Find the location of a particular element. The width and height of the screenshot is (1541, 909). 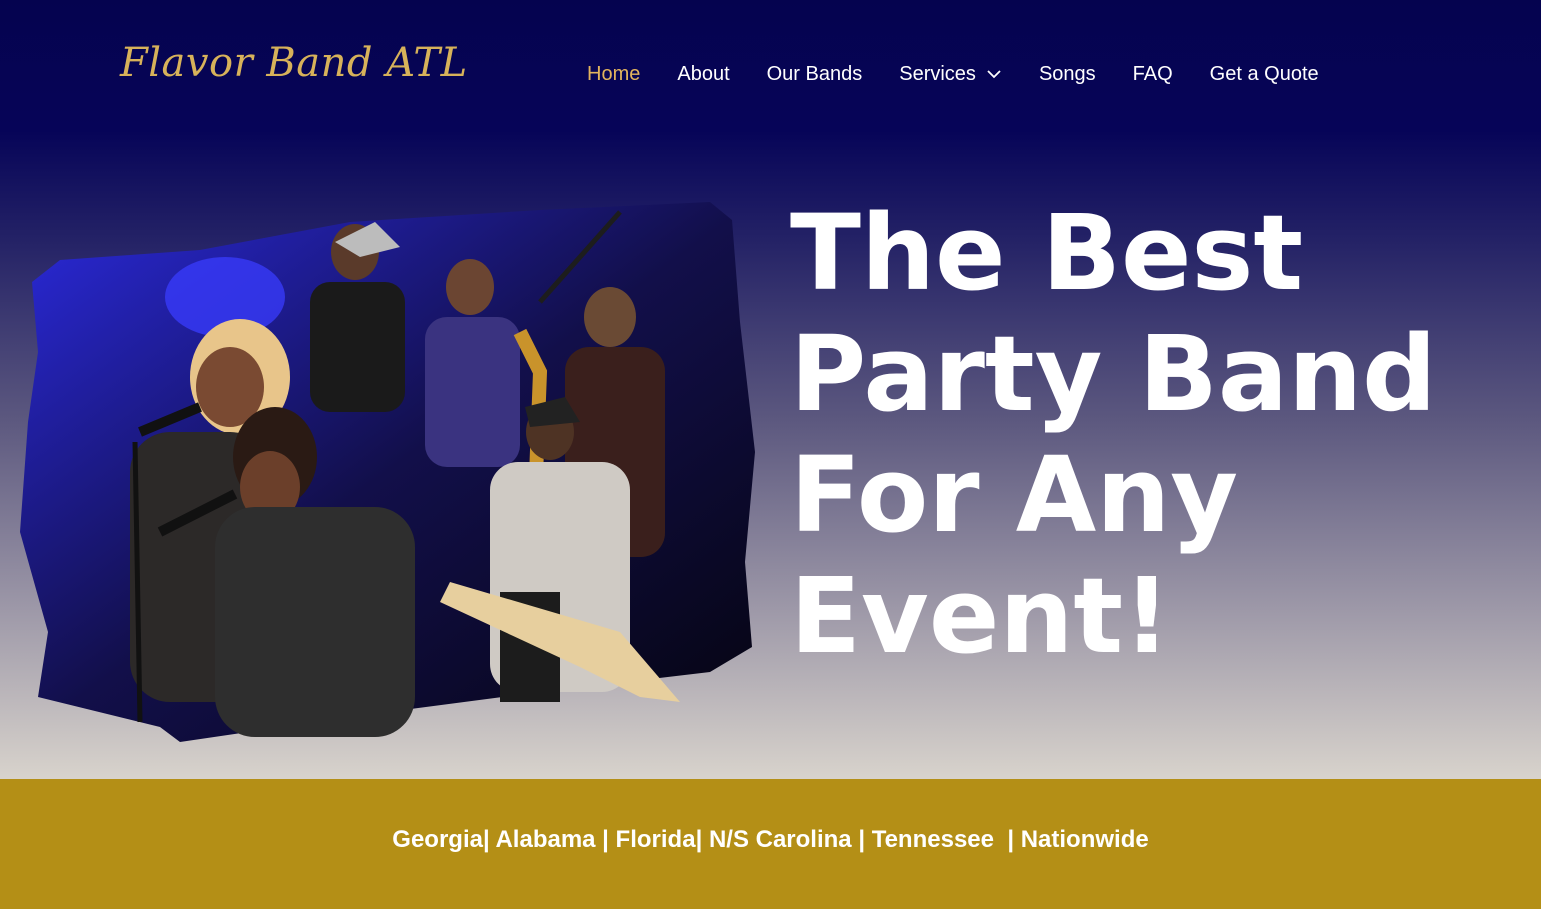

nav-get-a-quote-label: Get a Quote is located at coordinates (1264, 73).